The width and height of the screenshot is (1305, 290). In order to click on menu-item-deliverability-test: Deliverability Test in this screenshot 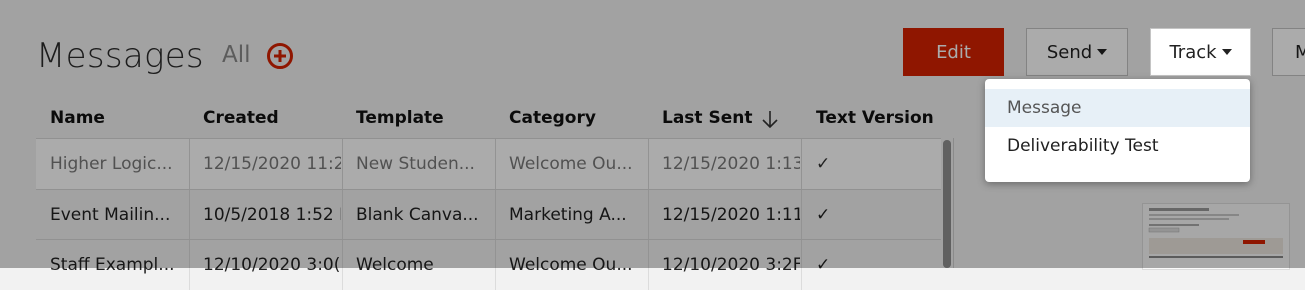, I will do `click(1117, 146)`.